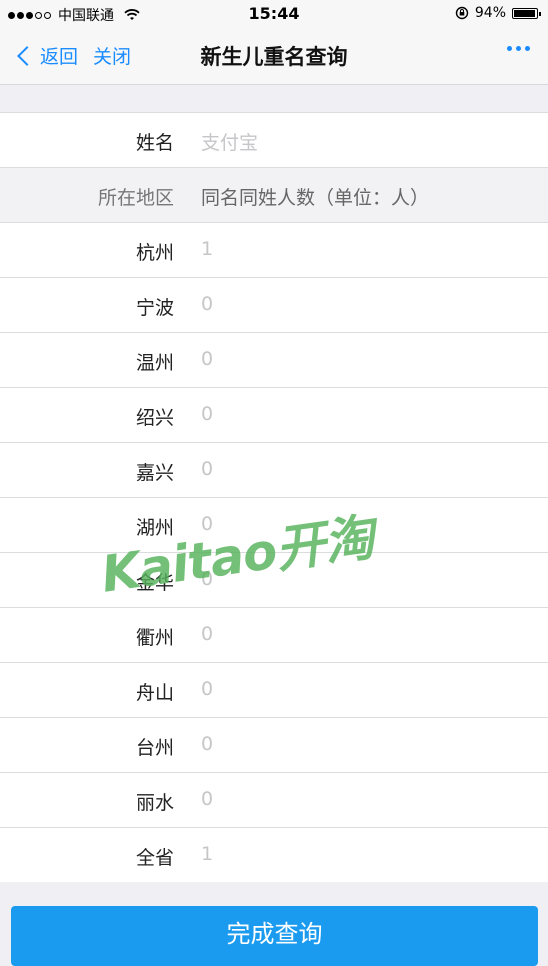 This screenshot has height=966, width=548. Describe the element at coordinates (274, 304) in the screenshot. I see `table-row: 宁波 0` at that location.